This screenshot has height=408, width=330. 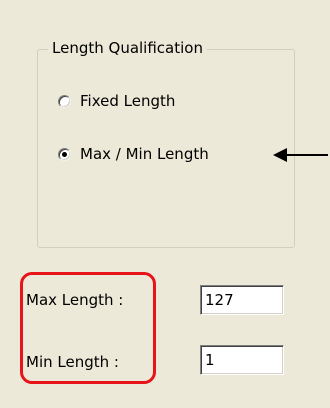 I want to click on max-length-input, so click(x=242, y=300).